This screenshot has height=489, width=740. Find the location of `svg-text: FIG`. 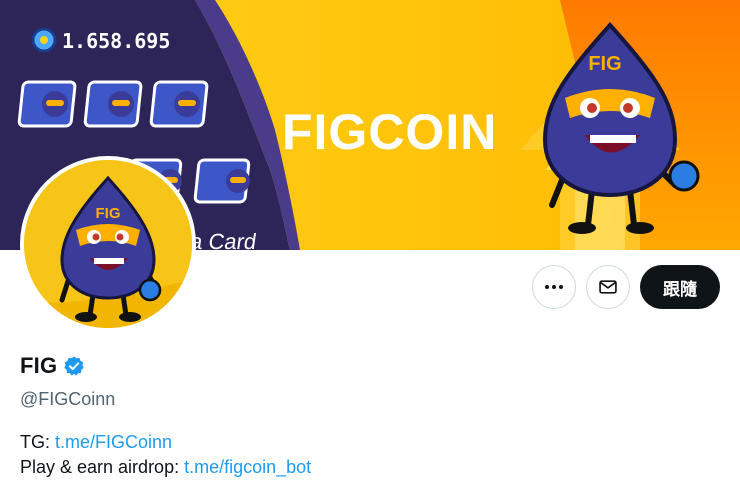

svg-text: FIG is located at coordinates (108, 213).